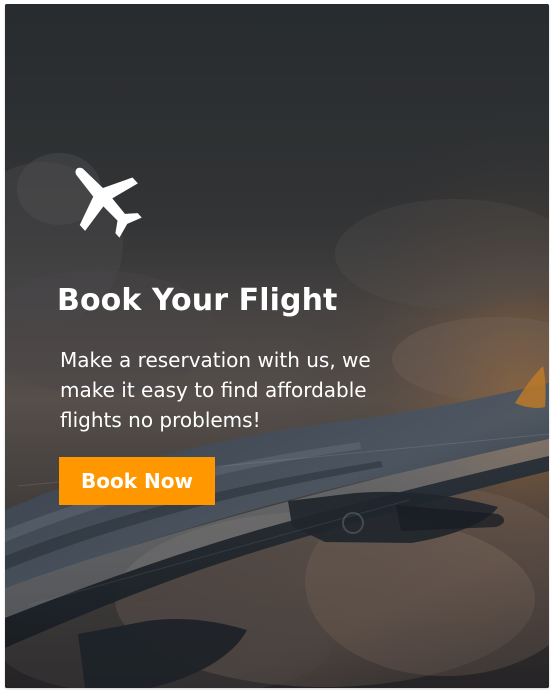 This screenshot has width=553, height=696. I want to click on airplane-icon, so click(108, 202).